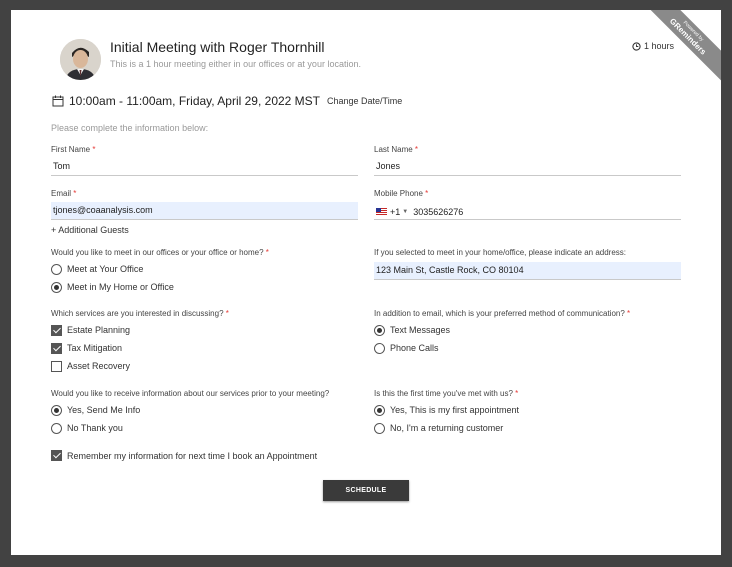 This screenshot has width=732, height=567. What do you see at coordinates (447, 428) in the screenshot?
I see `option-label: No, I'm a returning customer` at bounding box center [447, 428].